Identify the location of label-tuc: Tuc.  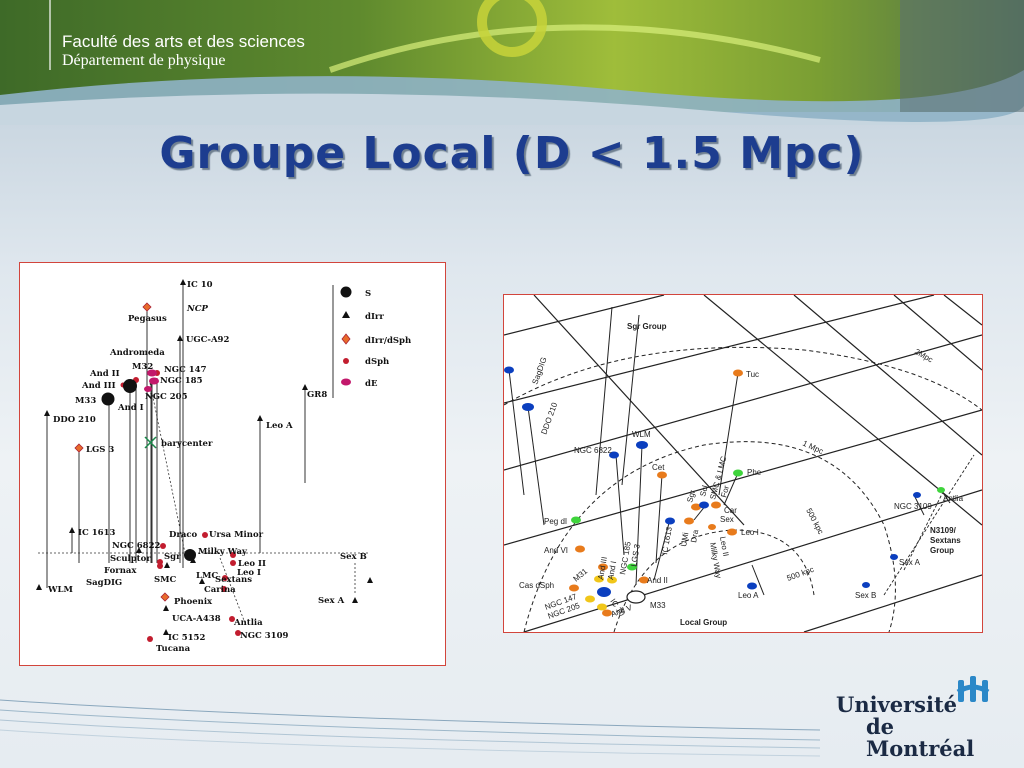
(752, 374).